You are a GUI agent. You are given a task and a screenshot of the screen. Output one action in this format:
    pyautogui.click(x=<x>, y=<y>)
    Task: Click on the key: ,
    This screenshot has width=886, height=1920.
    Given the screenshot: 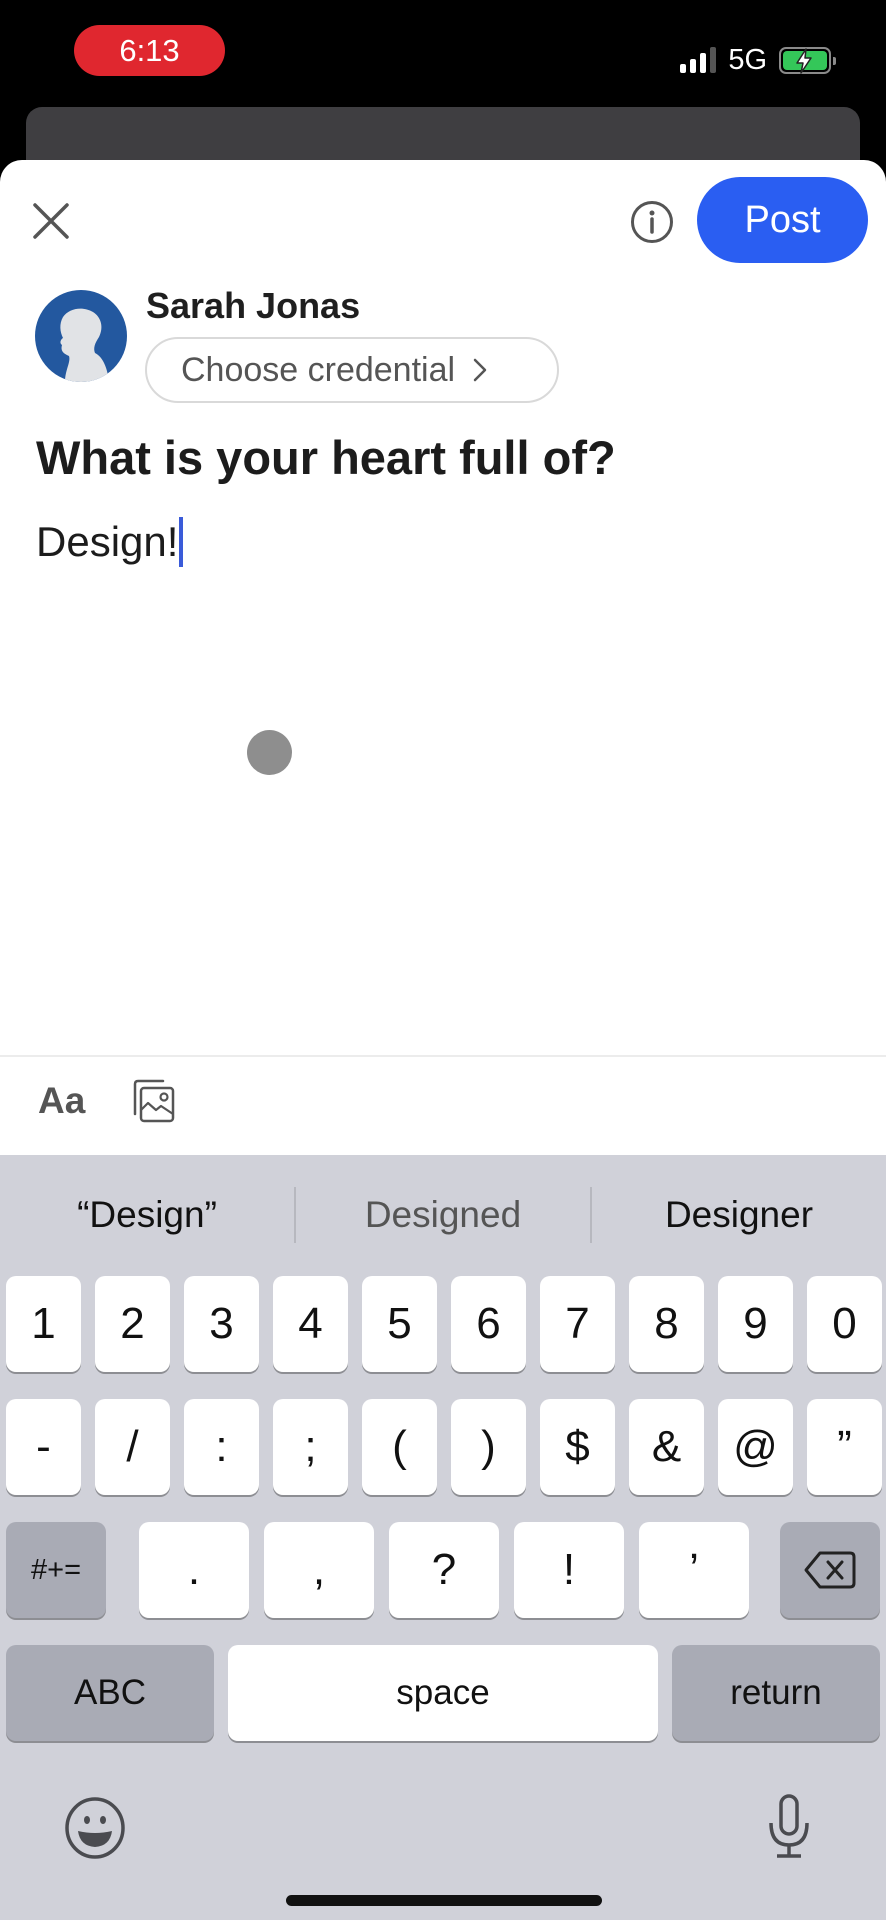 What is the action you would take?
    pyautogui.click(x=319, y=1570)
    